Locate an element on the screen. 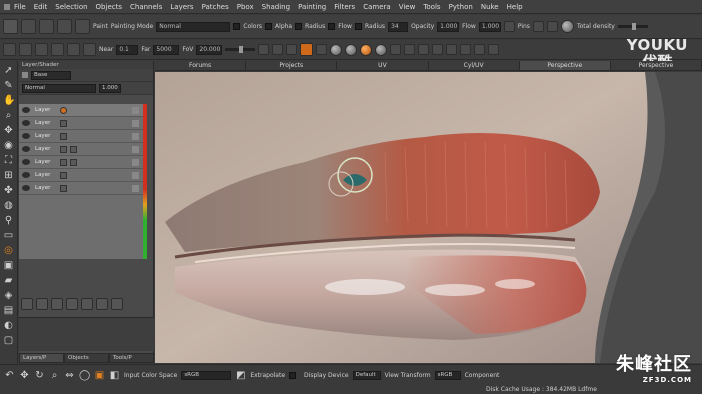  menu-edit: Edit is located at coordinates (41, 7).